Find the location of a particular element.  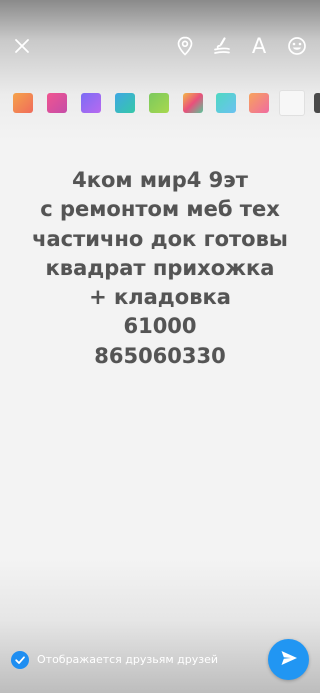

send-arrow-icon is located at coordinates (289, 660).